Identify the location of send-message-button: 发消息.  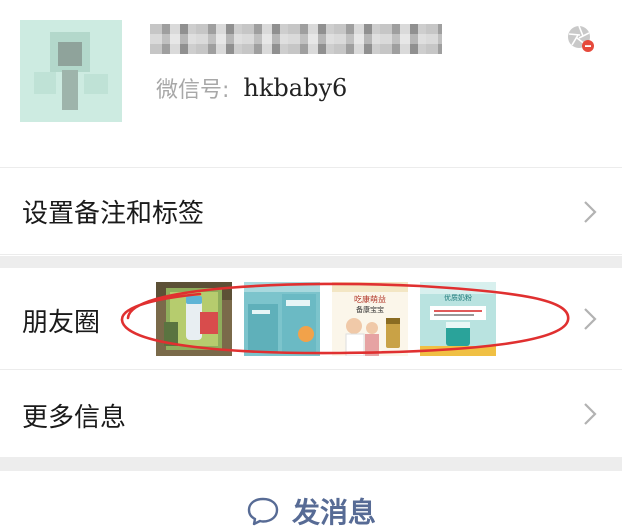
(311, 510).